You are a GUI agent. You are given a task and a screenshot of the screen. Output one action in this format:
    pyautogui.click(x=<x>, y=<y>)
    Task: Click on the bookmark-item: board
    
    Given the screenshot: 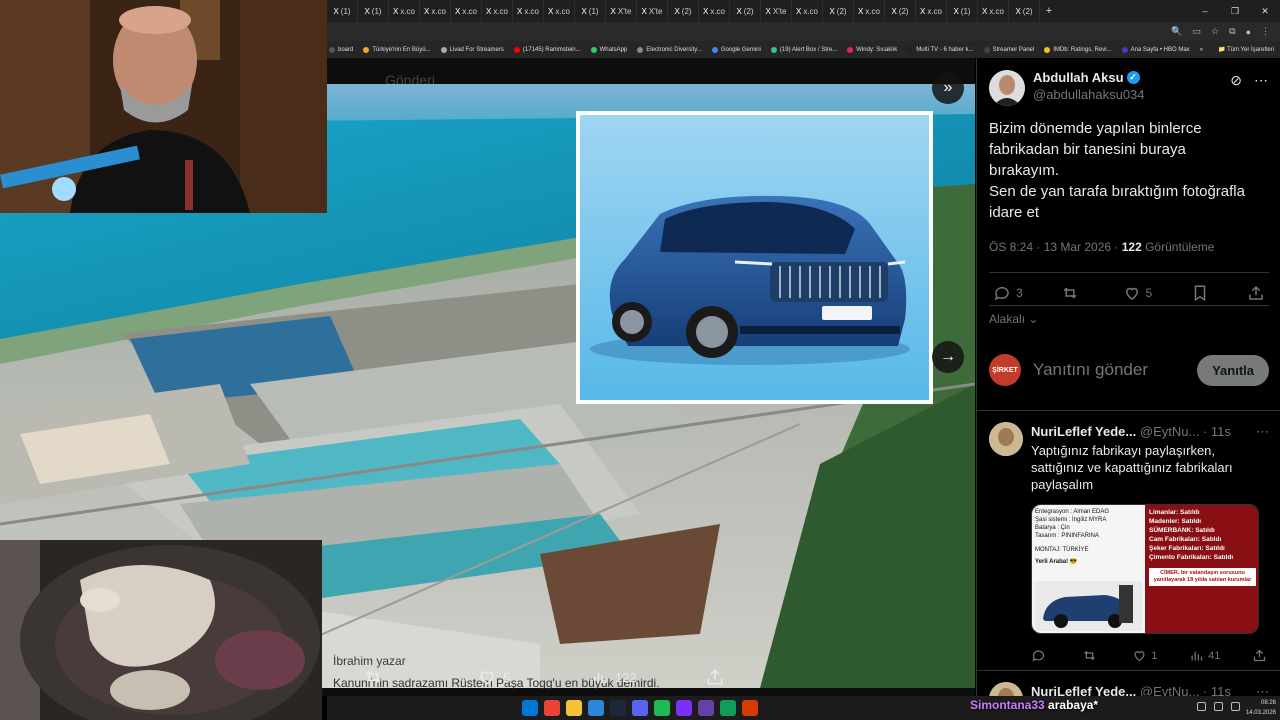 What is the action you would take?
    pyautogui.click(x=341, y=49)
    